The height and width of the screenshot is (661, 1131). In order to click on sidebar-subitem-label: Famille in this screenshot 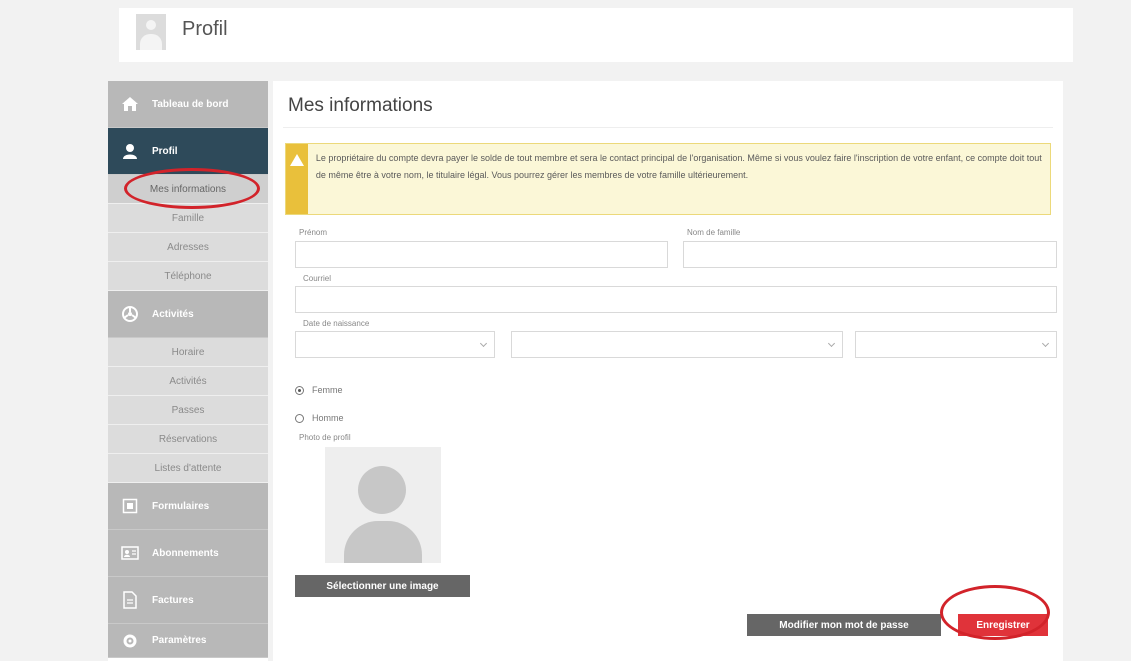, I will do `click(188, 218)`.